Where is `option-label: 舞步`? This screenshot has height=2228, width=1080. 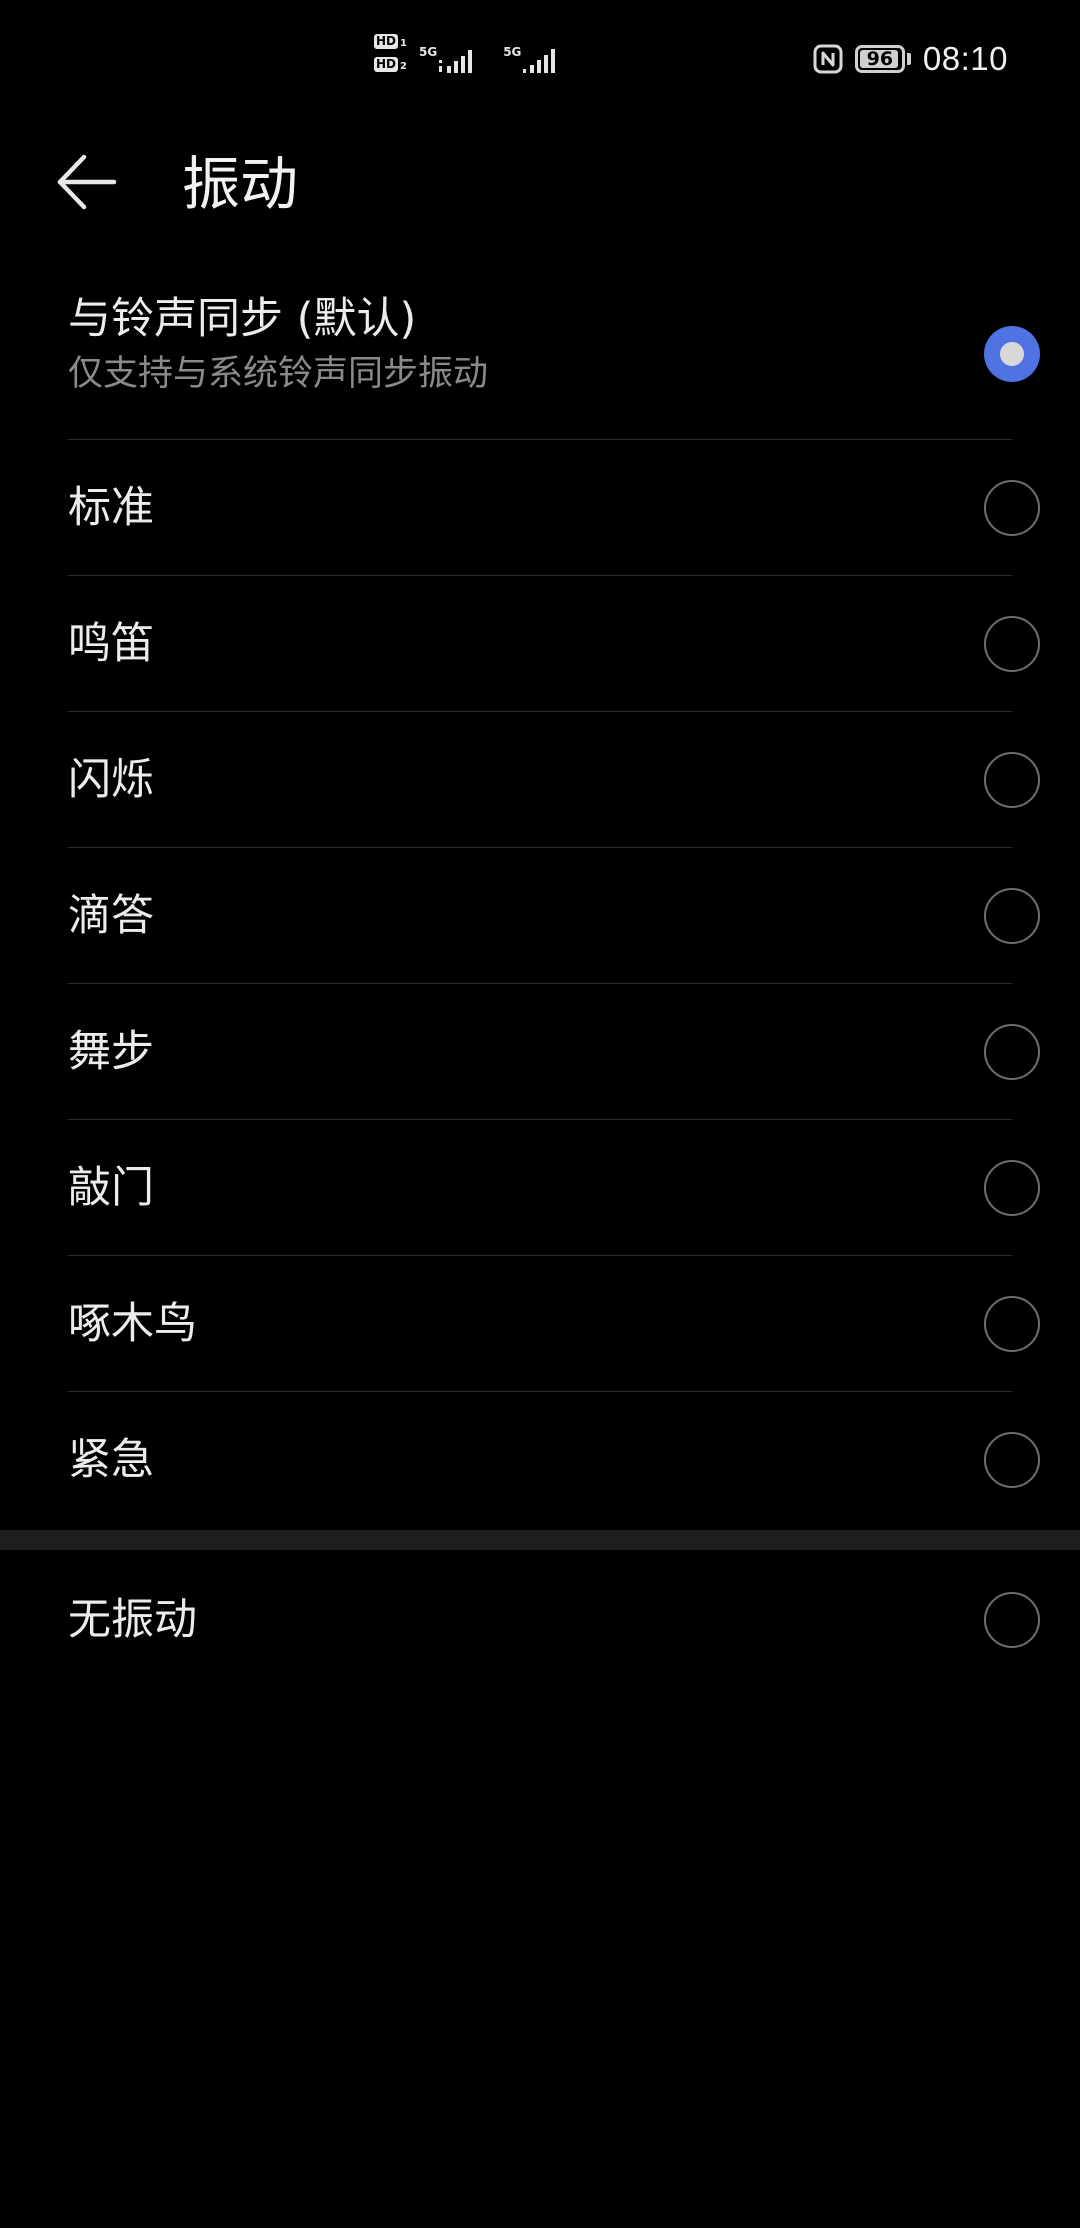 option-label: 舞步 is located at coordinates (111, 1052).